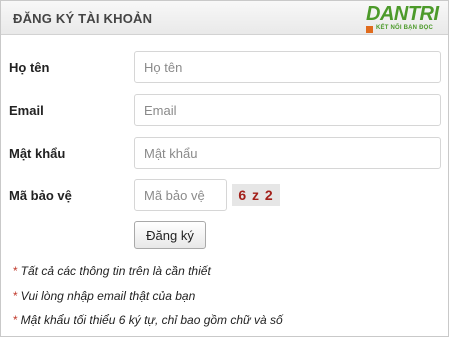 This screenshot has height=338, width=450. Describe the element at coordinates (224, 18) in the screenshot. I see `panel-header: ĐĂNG KÝ TÀI KHOẢN DANTRI KẾT NỐI BẠN ĐỌC` at that location.